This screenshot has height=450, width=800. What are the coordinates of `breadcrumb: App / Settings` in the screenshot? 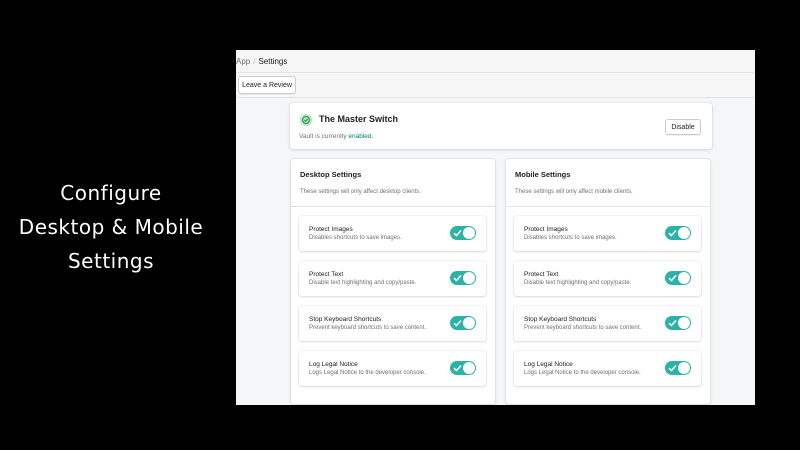 It's located at (495, 61).